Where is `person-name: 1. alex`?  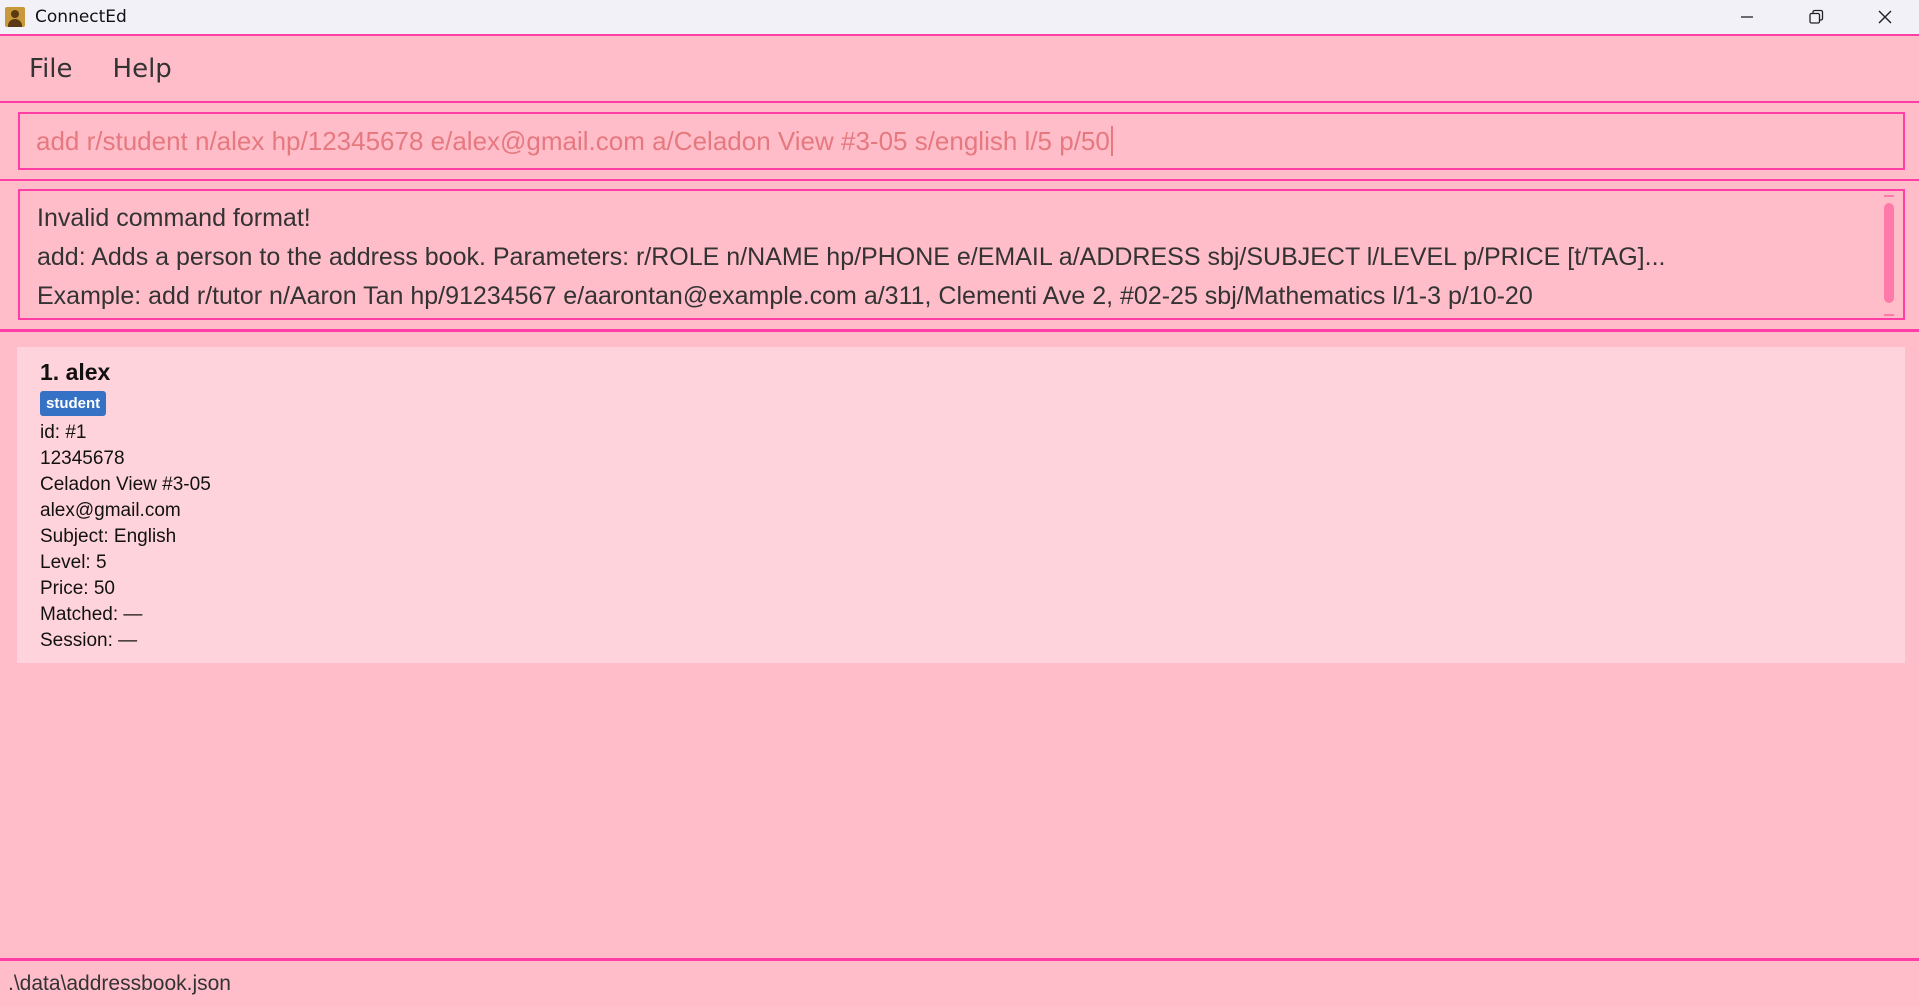 person-name: 1. alex is located at coordinates (75, 372).